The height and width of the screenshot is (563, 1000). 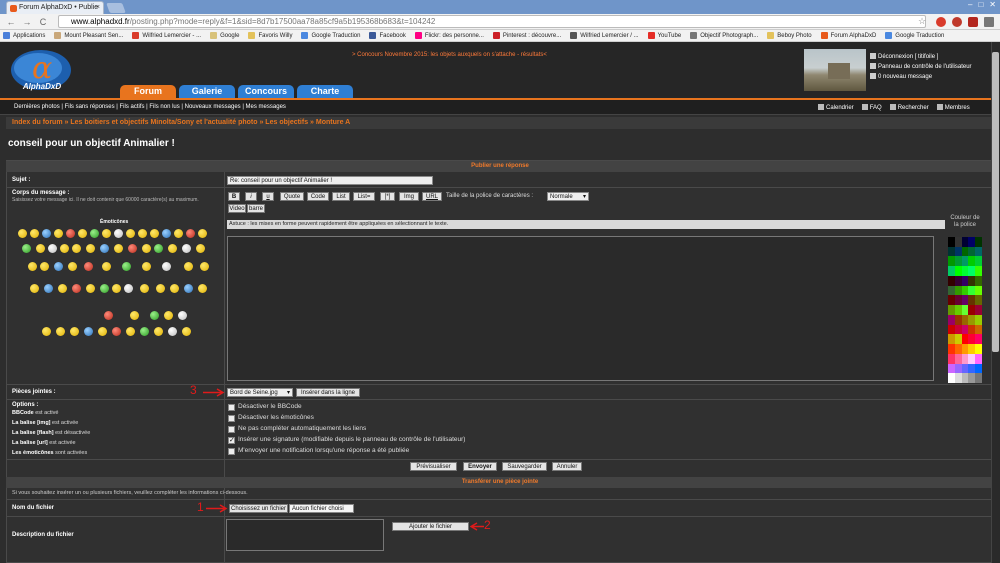 What do you see at coordinates (848, 35) in the screenshot?
I see `bookmark-item: Forum AlphaDxD` at bounding box center [848, 35].